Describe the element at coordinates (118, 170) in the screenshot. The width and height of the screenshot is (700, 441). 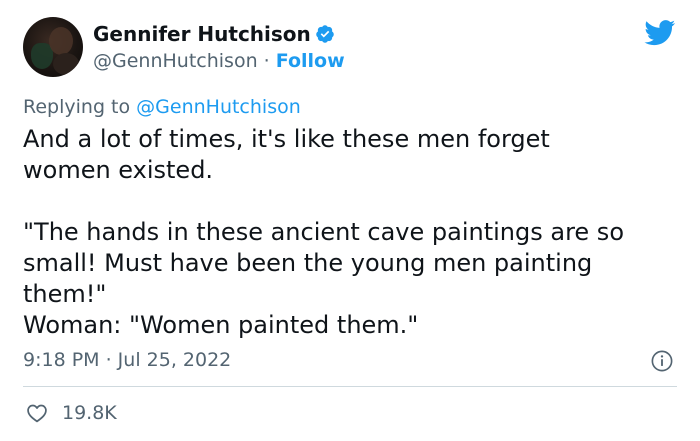
I see `tweet-line: women existed.` at that location.